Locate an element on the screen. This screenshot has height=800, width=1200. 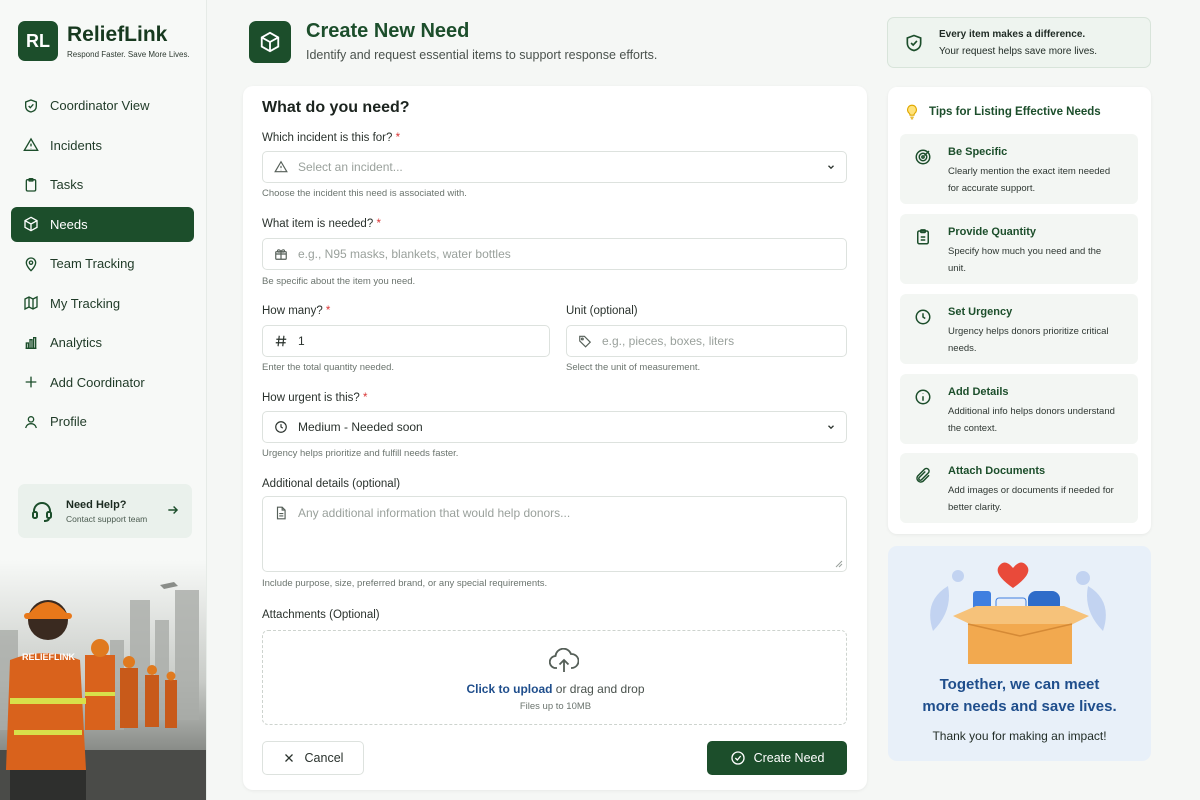
sidebar-item-label: Tasks is located at coordinates (67, 184).